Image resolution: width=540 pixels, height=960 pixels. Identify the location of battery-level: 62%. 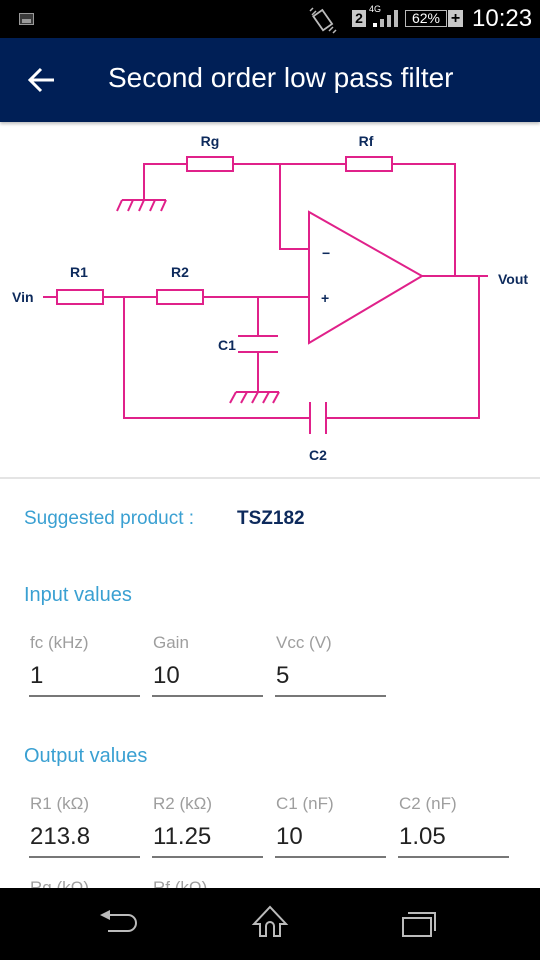
(426, 18).